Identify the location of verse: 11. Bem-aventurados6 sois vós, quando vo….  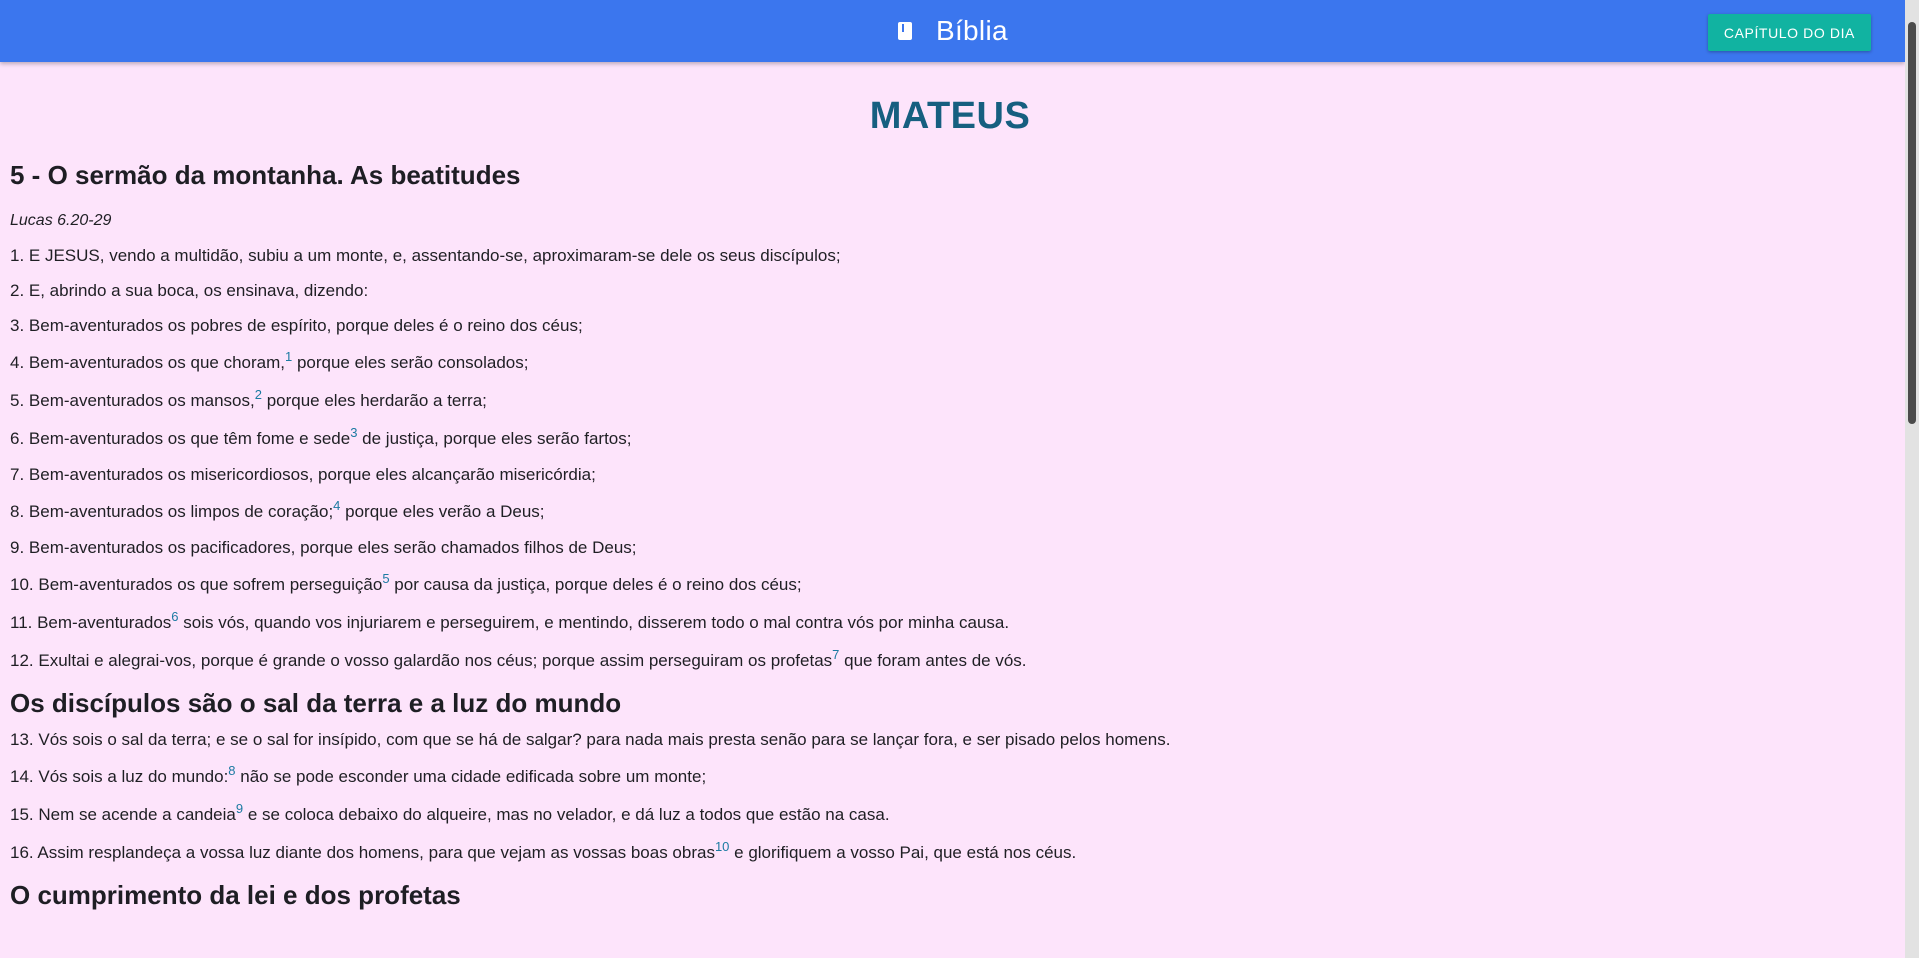
(510, 620).